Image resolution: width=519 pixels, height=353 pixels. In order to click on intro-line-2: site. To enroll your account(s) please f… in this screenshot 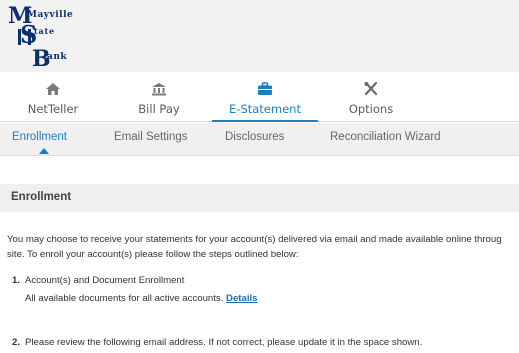, I will do `click(153, 254)`.